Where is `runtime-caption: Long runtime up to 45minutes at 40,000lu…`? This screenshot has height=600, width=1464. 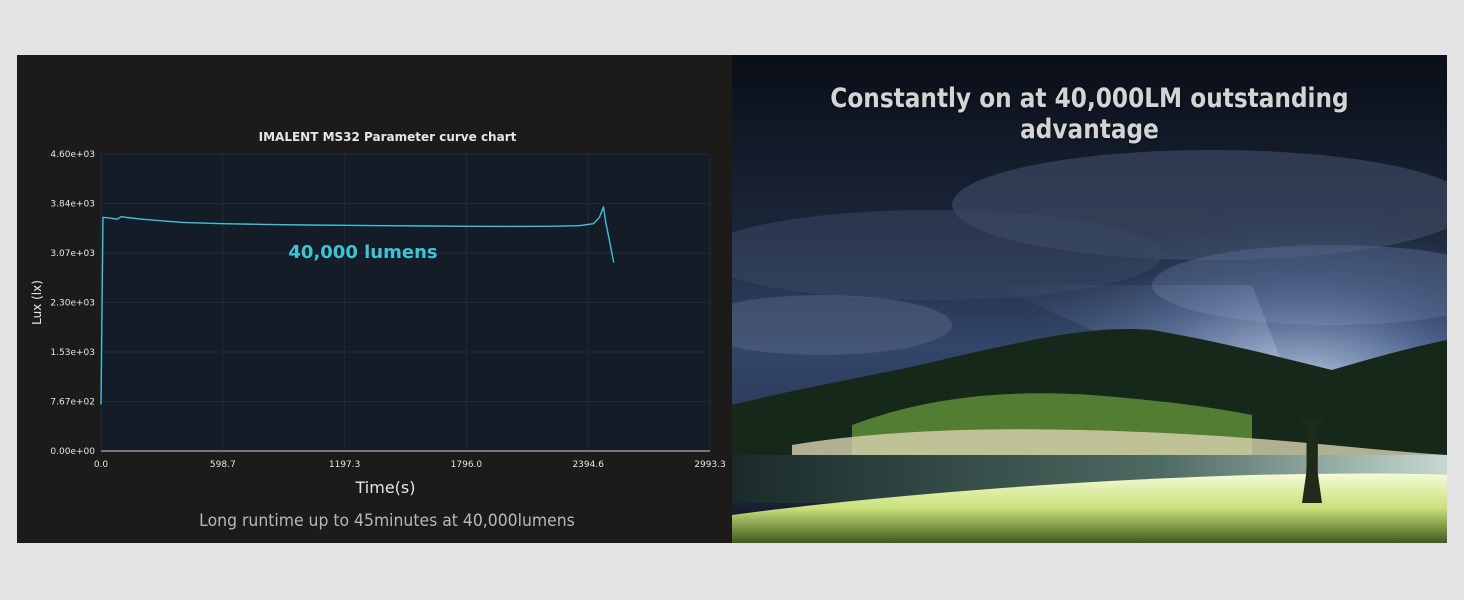 runtime-caption: Long runtime up to 45minutes at 40,000lu… is located at coordinates (387, 521).